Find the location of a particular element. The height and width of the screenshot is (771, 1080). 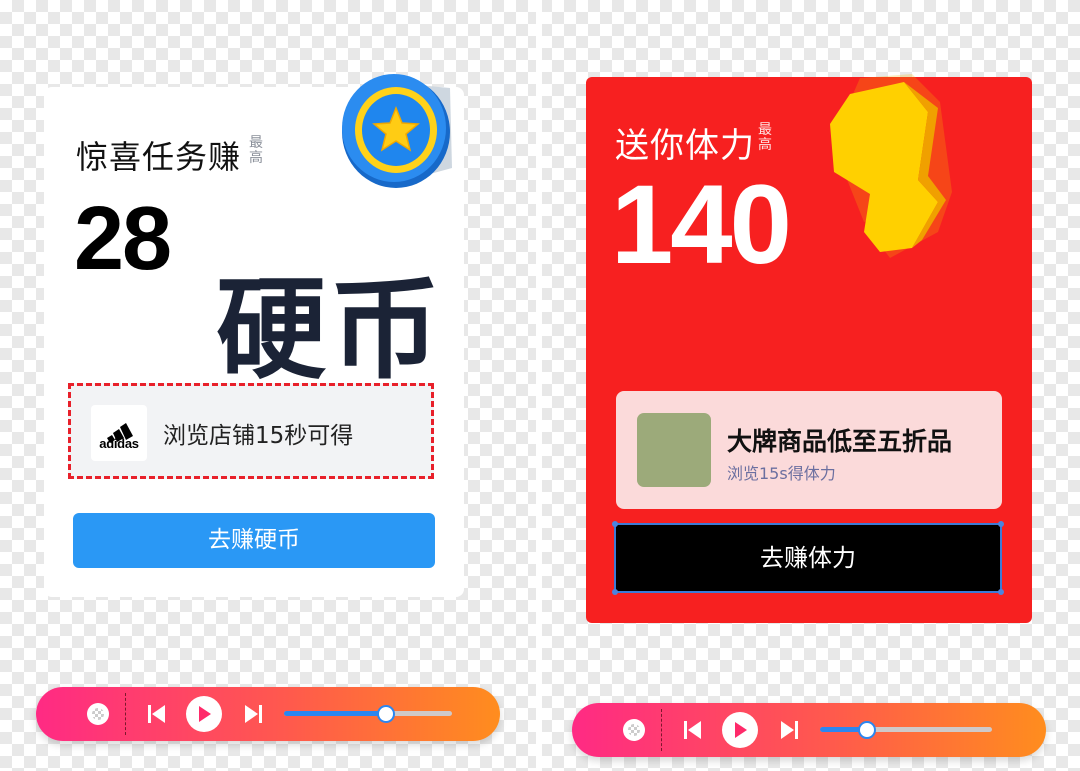

adidas-logo: adidas is located at coordinates (119, 433).